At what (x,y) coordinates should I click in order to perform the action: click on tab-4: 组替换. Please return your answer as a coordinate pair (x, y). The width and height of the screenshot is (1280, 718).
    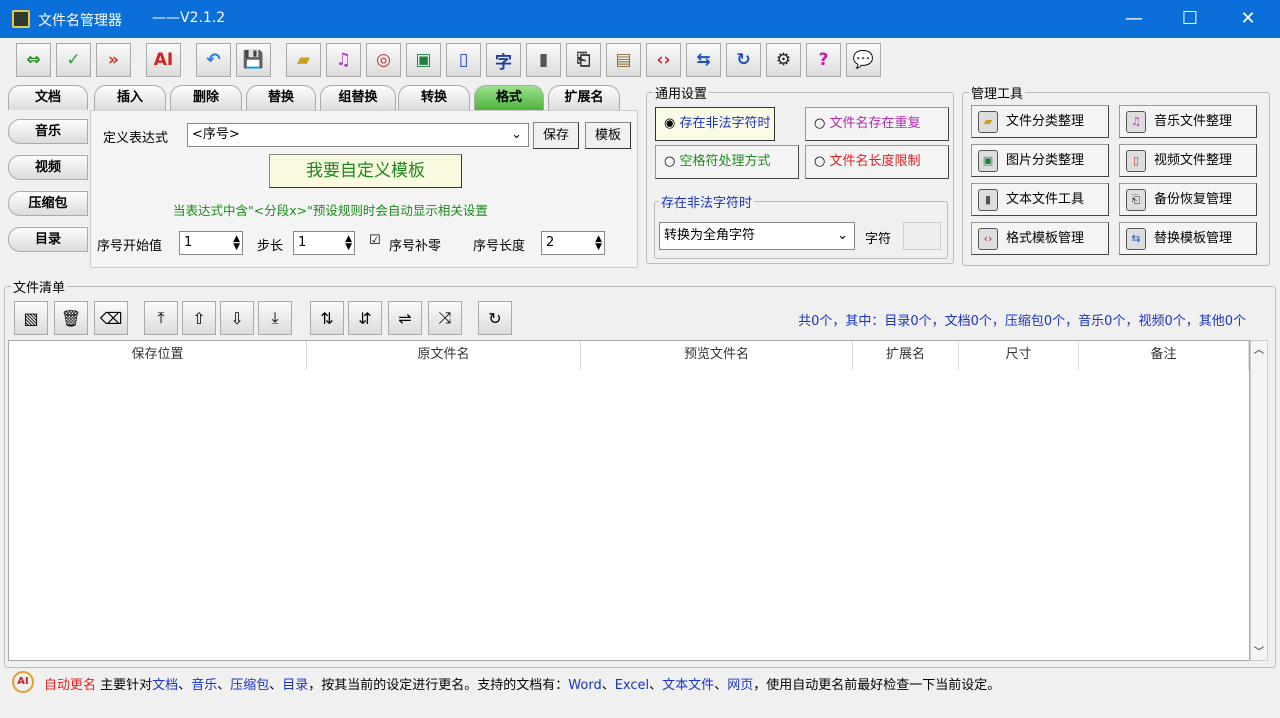
    Looking at the image, I should click on (358, 97).